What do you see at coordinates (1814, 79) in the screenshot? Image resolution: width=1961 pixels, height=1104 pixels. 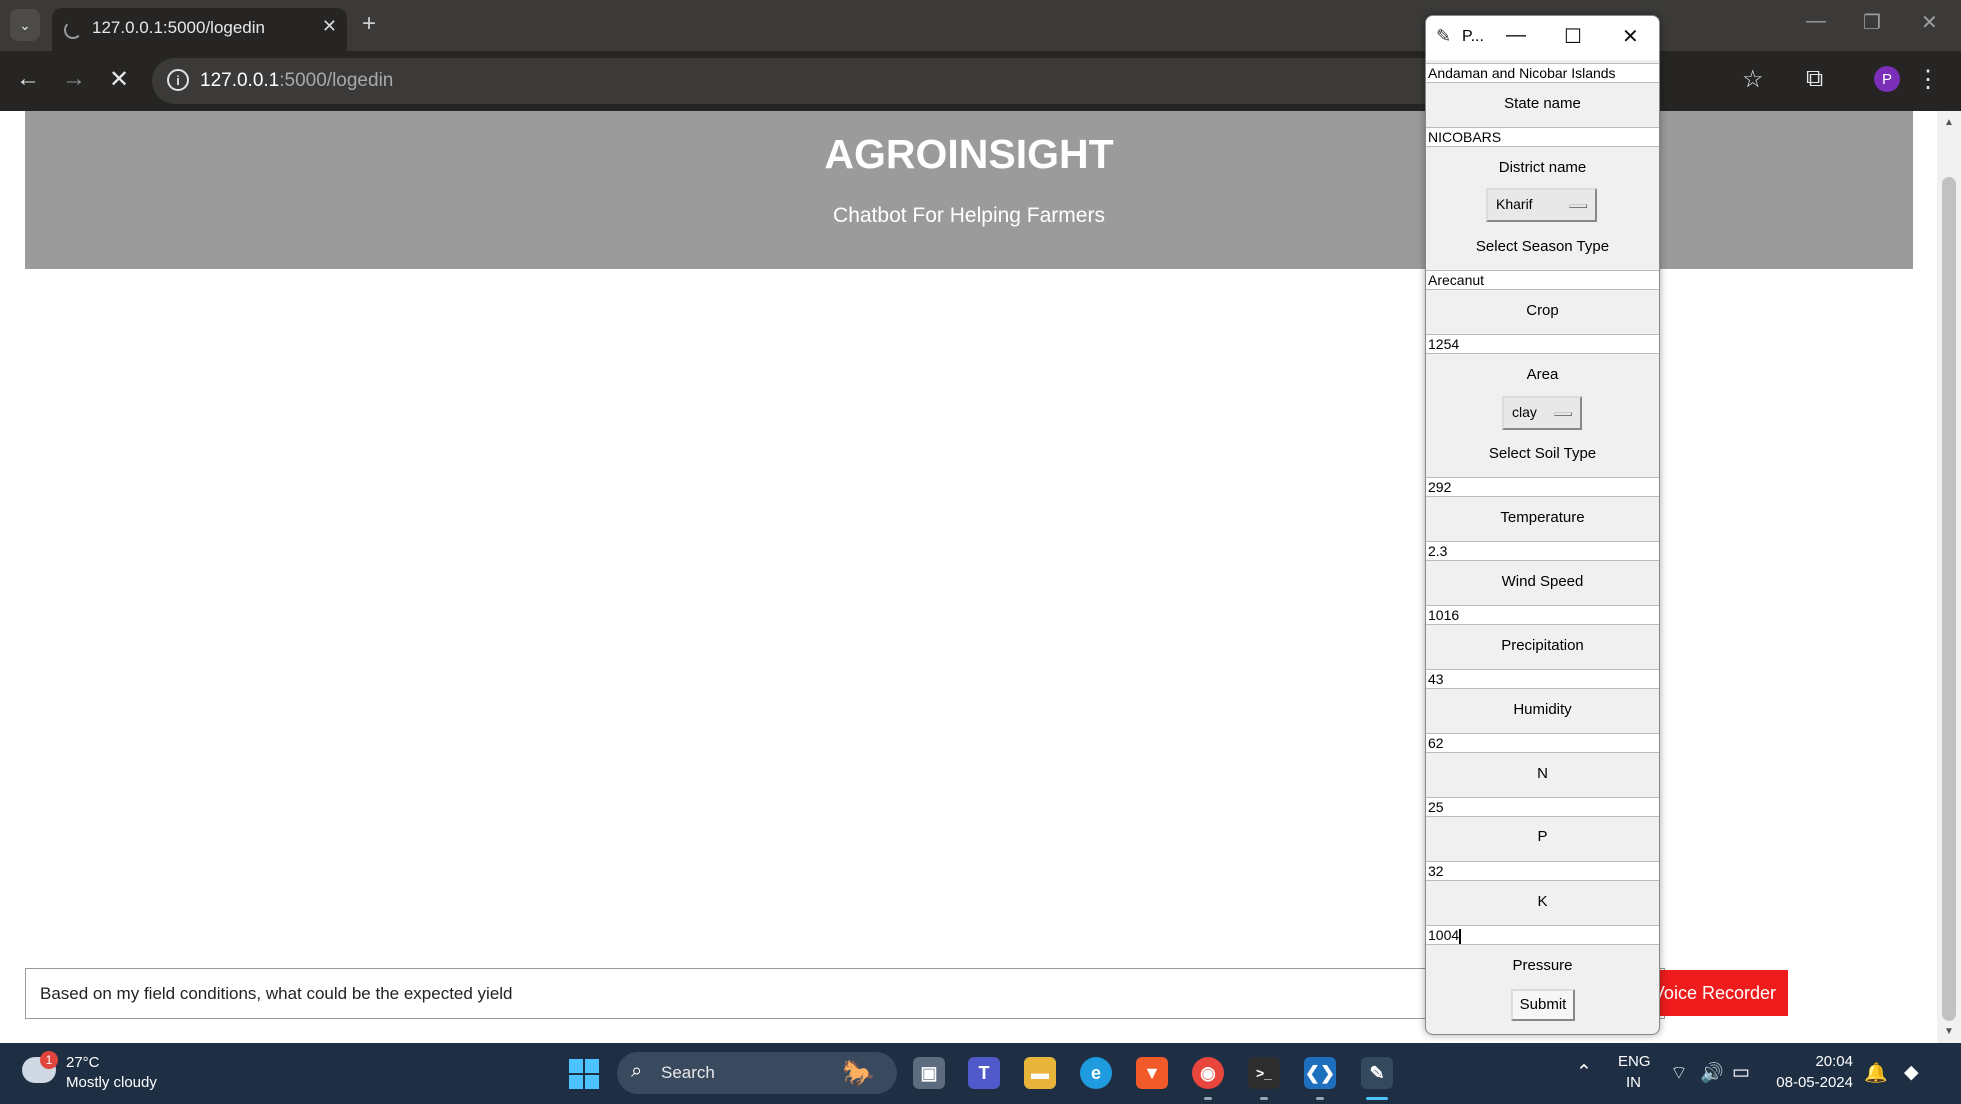 I see `extensions-icon: ⧉` at bounding box center [1814, 79].